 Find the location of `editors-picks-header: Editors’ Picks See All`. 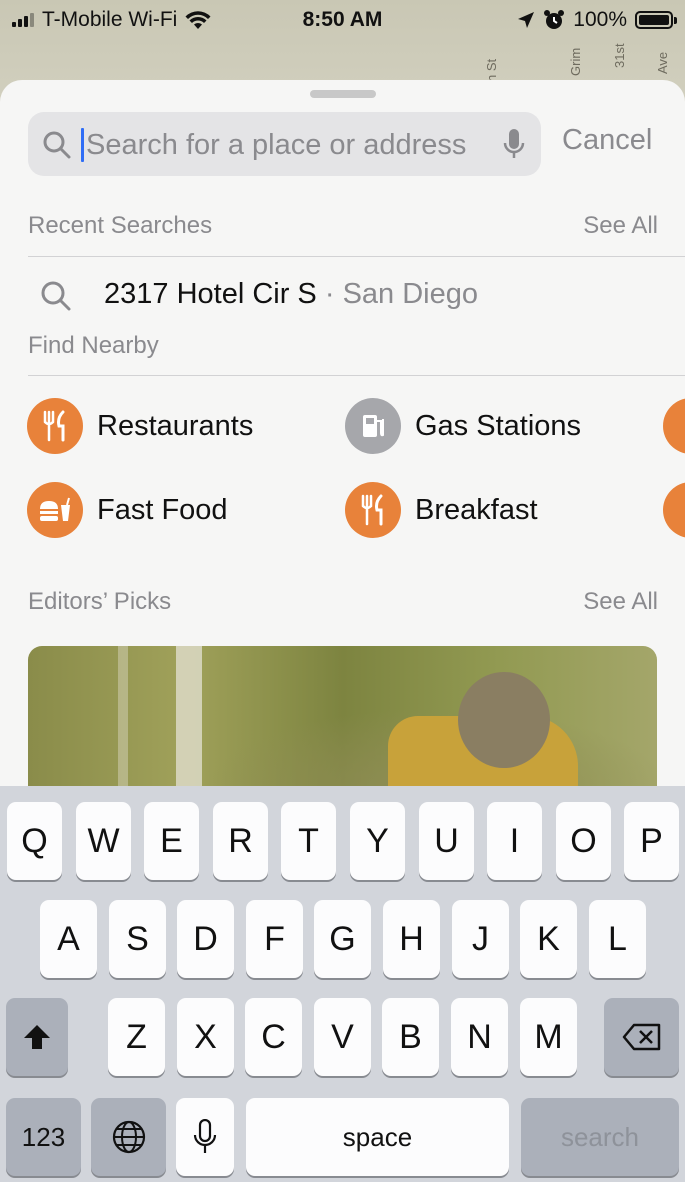

editors-picks-header: Editors’ Picks See All is located at coordinates (343, 602).